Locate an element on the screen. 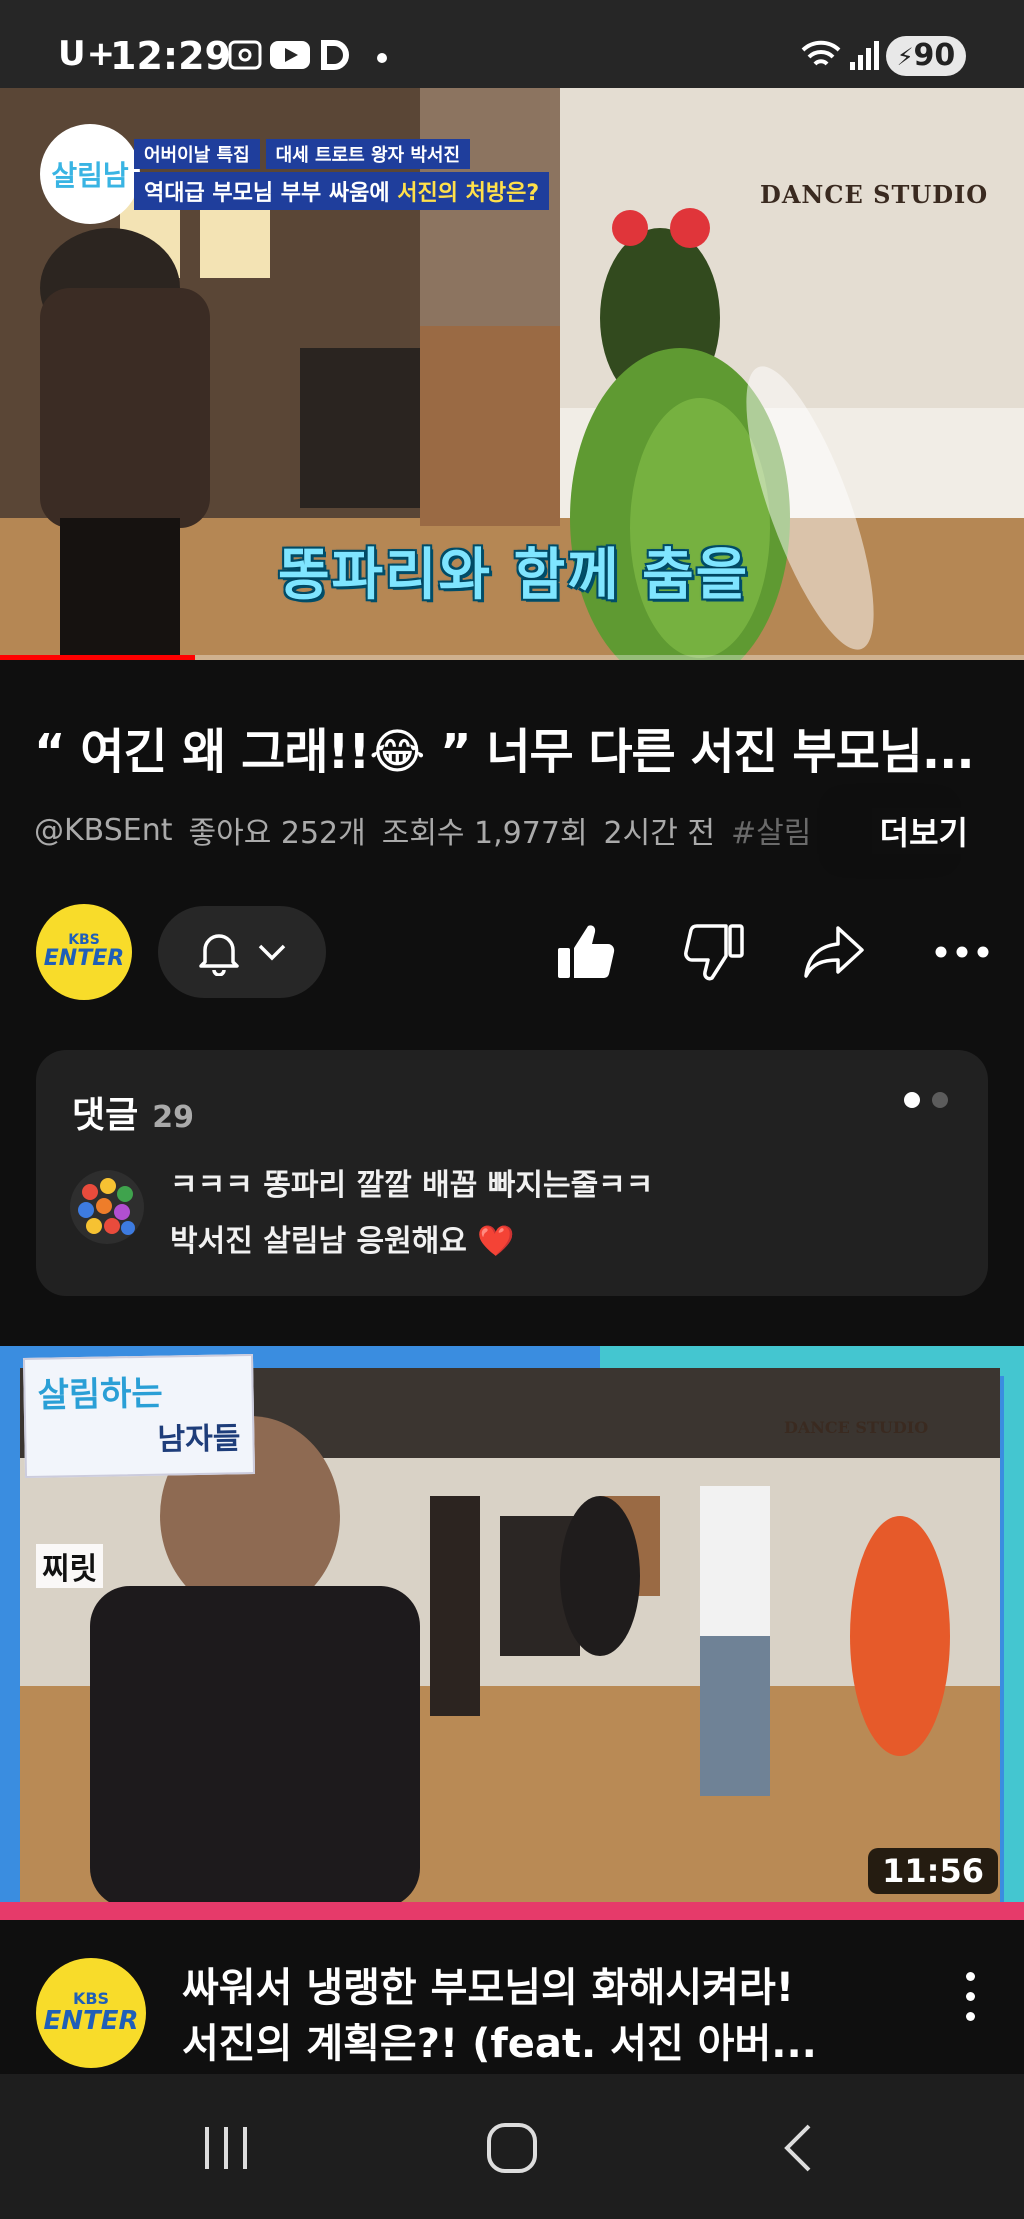 The height and width of the screenshot is (2219, 1024). rec-avatar-kbs-text: KBS is located at coordinates (91, 1998).